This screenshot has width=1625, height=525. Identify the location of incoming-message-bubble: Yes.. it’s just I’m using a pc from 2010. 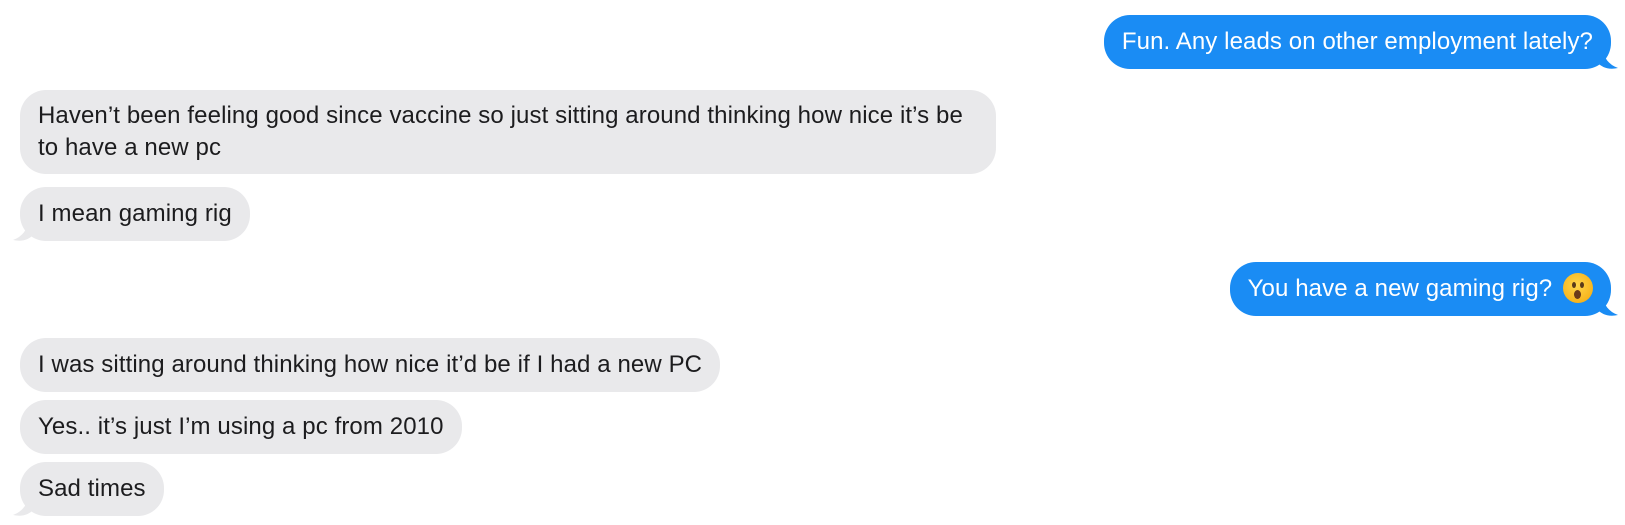
(241, 427).